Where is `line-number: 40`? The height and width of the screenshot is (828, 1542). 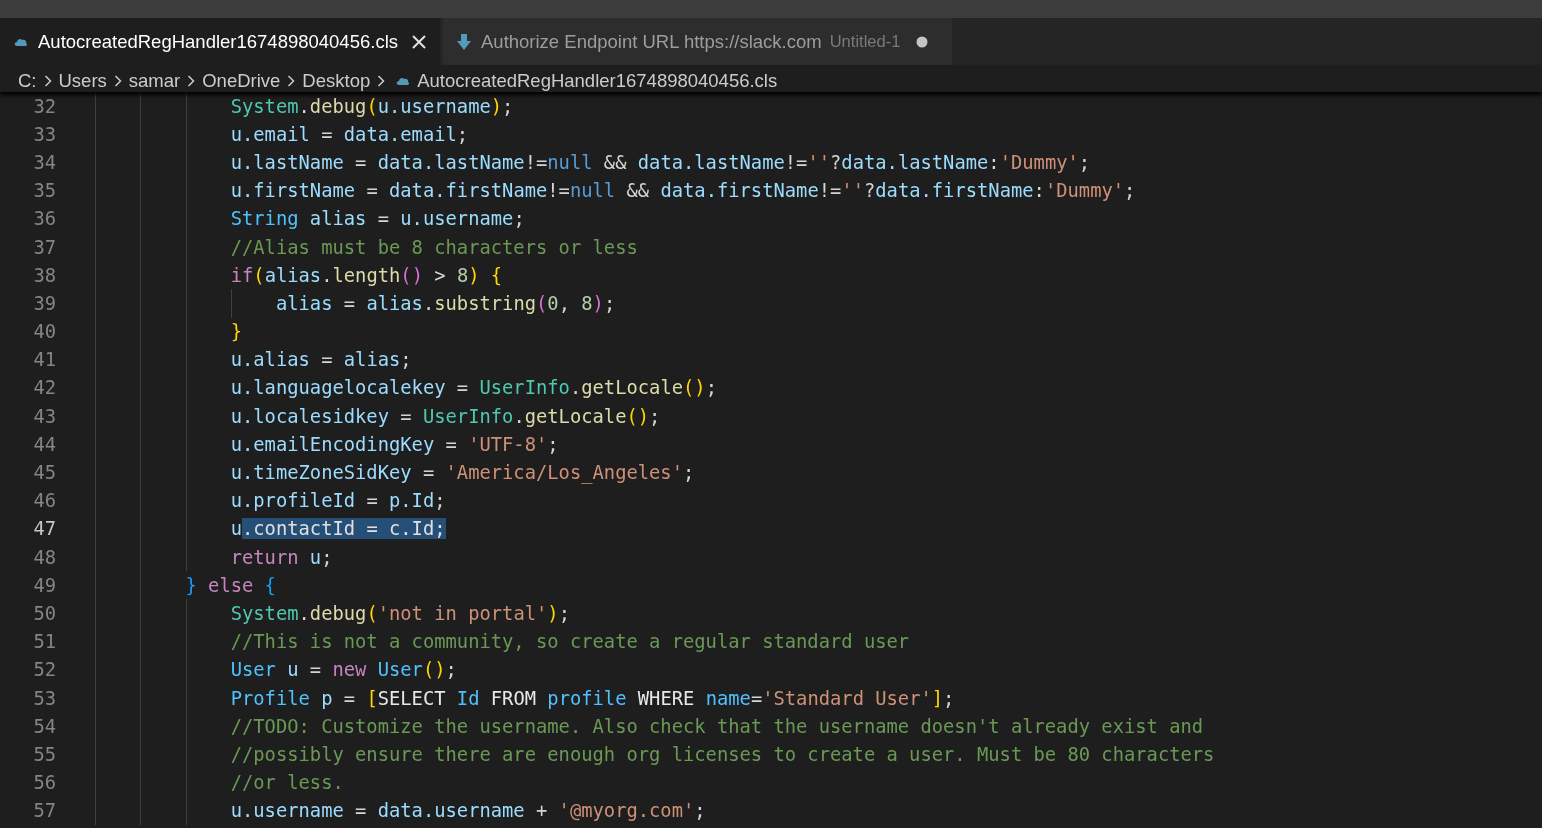
line-number: 40 is located at coordinates (44, 332).